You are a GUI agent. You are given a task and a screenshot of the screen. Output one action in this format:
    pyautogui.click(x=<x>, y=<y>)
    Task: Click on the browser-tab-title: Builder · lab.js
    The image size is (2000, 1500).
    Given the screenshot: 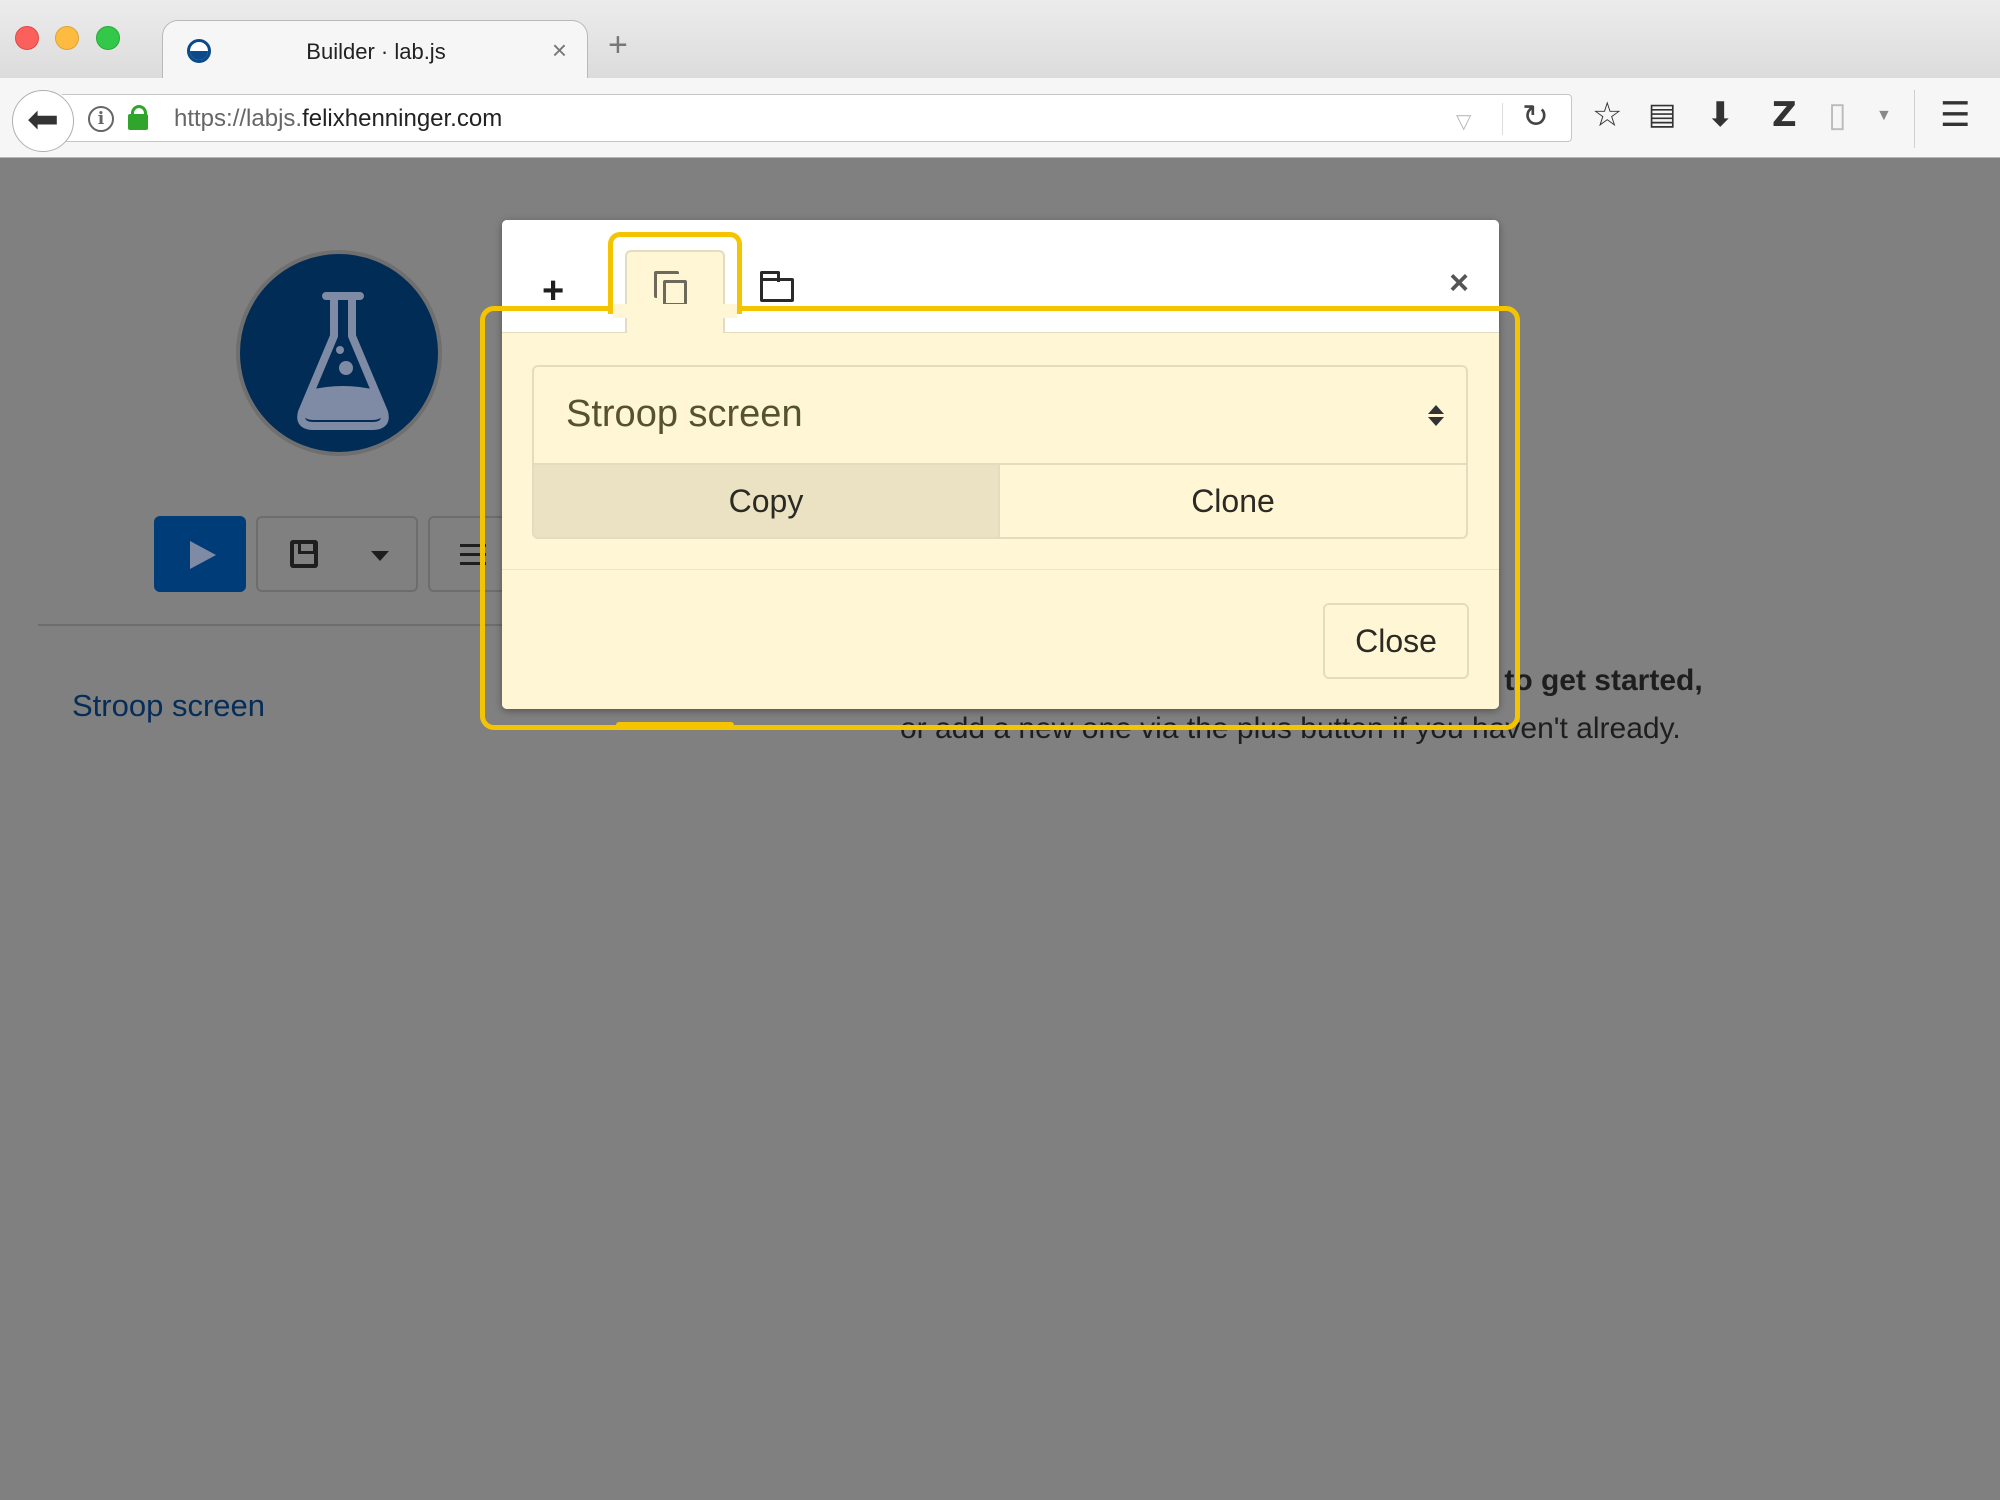 What is the action you would take?
    pyautogui.click(x=376, y=51)
    